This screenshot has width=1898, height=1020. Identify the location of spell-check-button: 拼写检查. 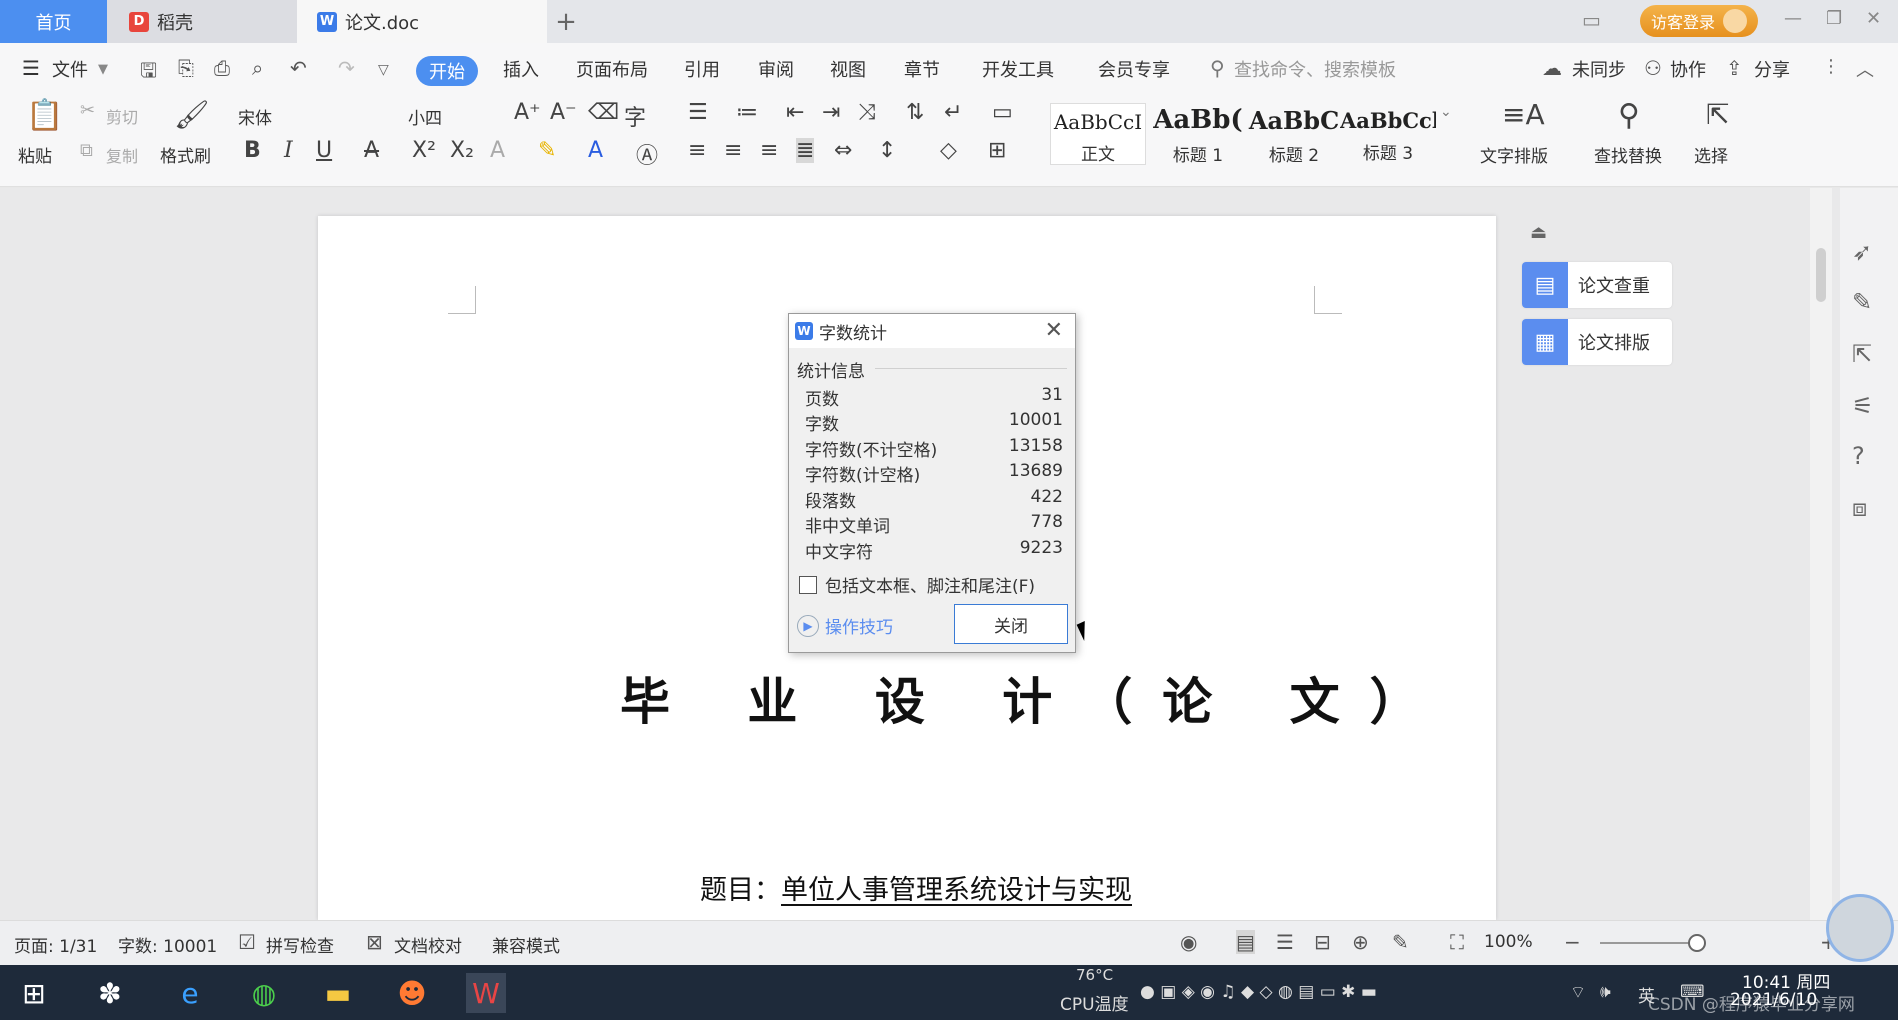
(300, 944).